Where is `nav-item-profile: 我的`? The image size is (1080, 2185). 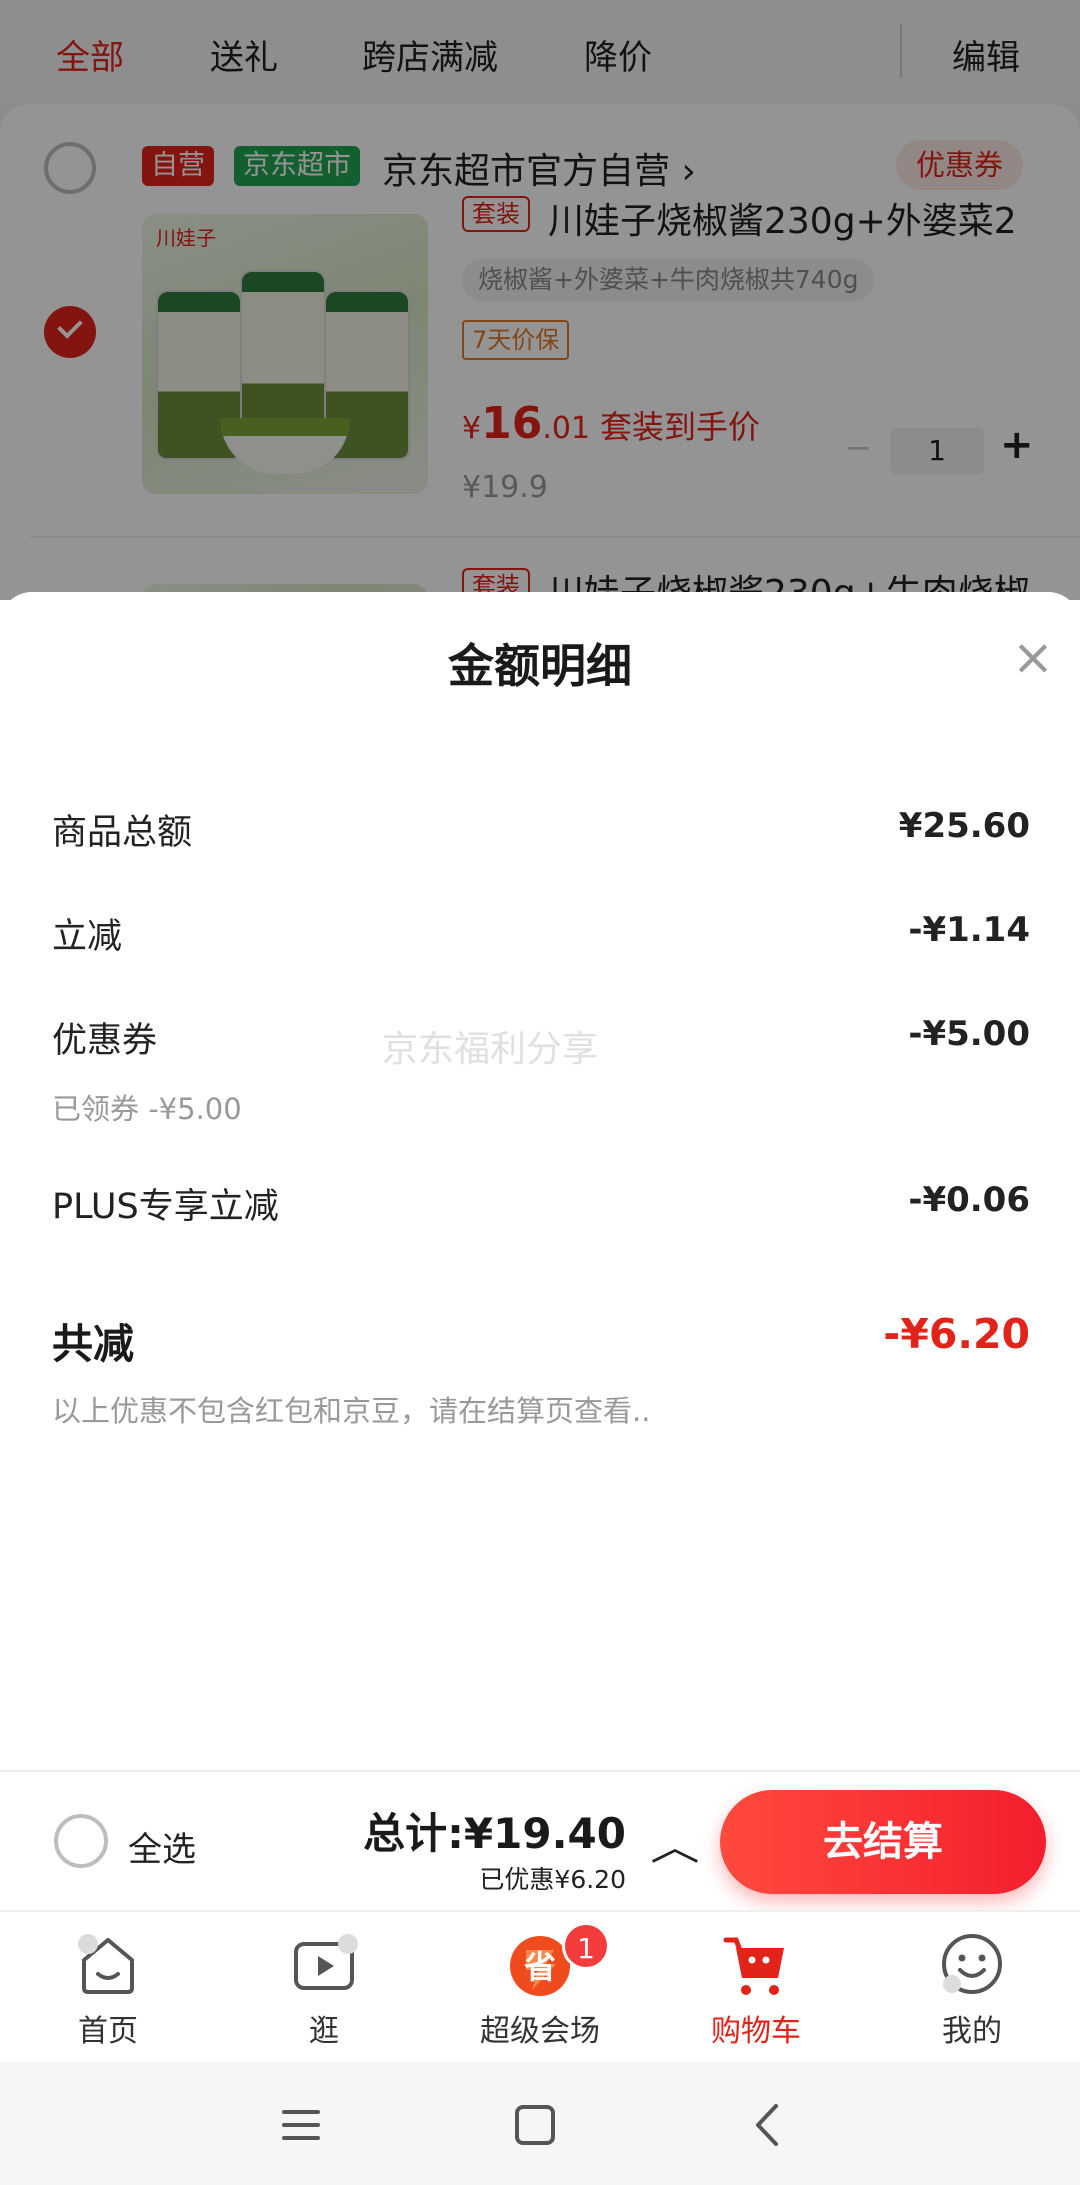
nav-item-profile: 我的 is located at coordinates (972, 1988).